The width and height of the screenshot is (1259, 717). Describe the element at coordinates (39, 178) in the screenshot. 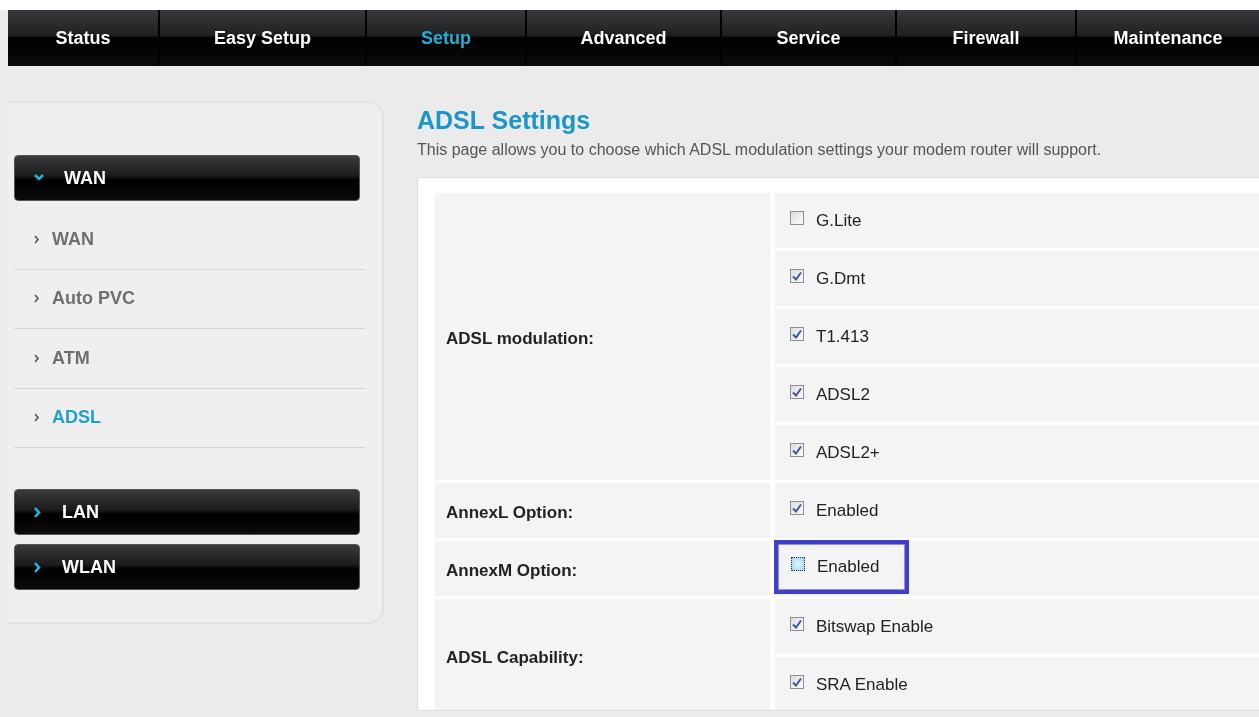

I see `chevron-down-icon` at that location.